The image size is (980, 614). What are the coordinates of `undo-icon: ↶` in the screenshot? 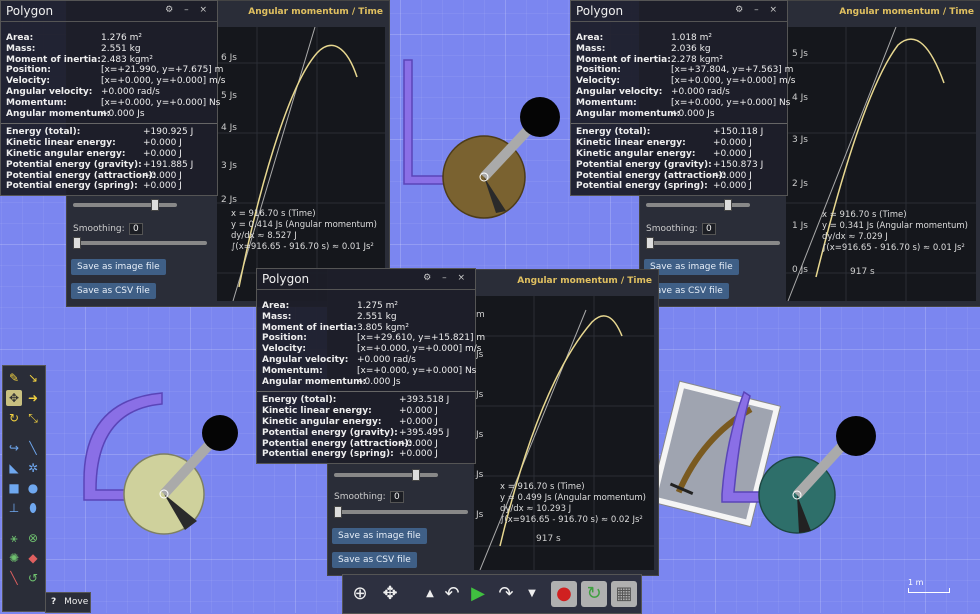 It's located at (452, 594).